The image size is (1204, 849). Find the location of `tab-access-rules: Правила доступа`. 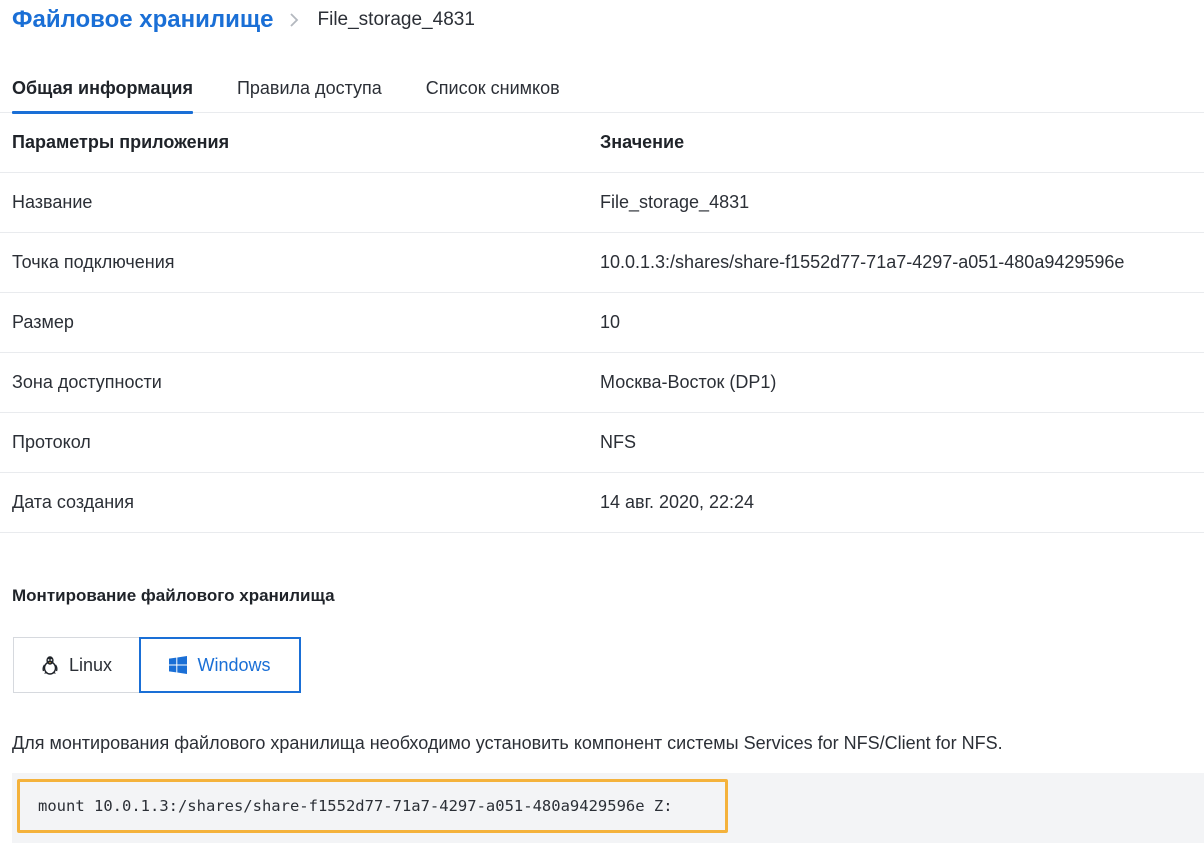

tab-access-rules: Правила доступа is located at coordinates (309, 91).